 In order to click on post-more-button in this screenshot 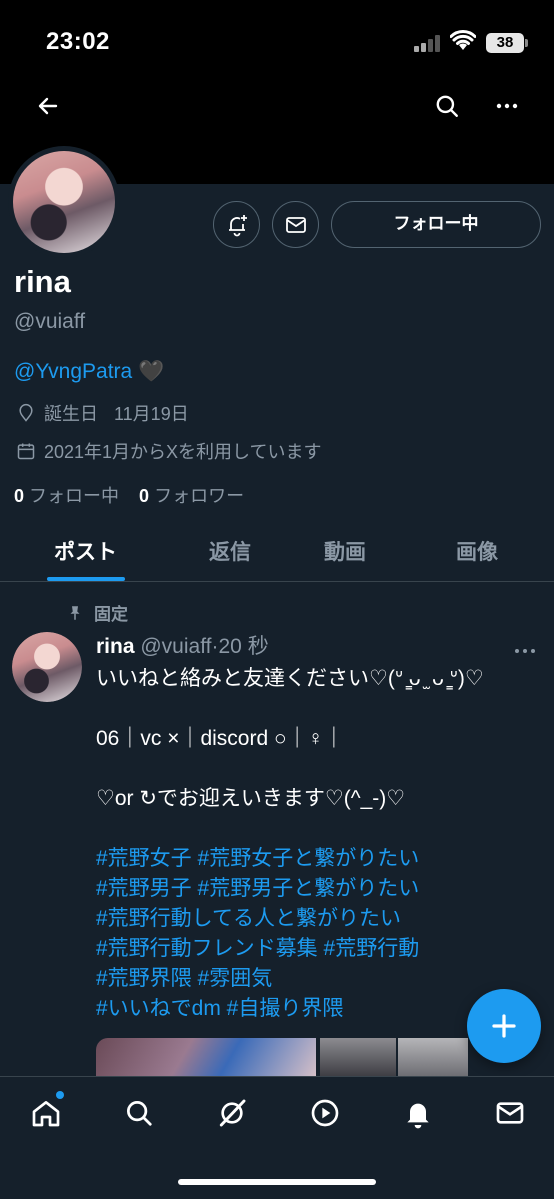, I will do `click(525, 651)`.